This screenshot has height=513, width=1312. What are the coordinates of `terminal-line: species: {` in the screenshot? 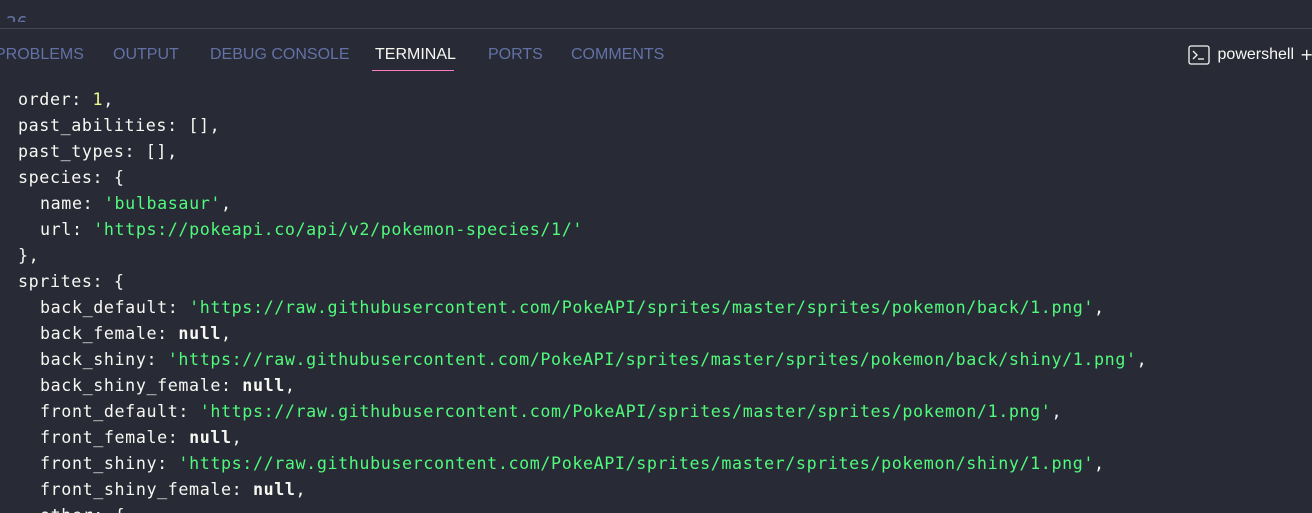 It's located at (71, 177).